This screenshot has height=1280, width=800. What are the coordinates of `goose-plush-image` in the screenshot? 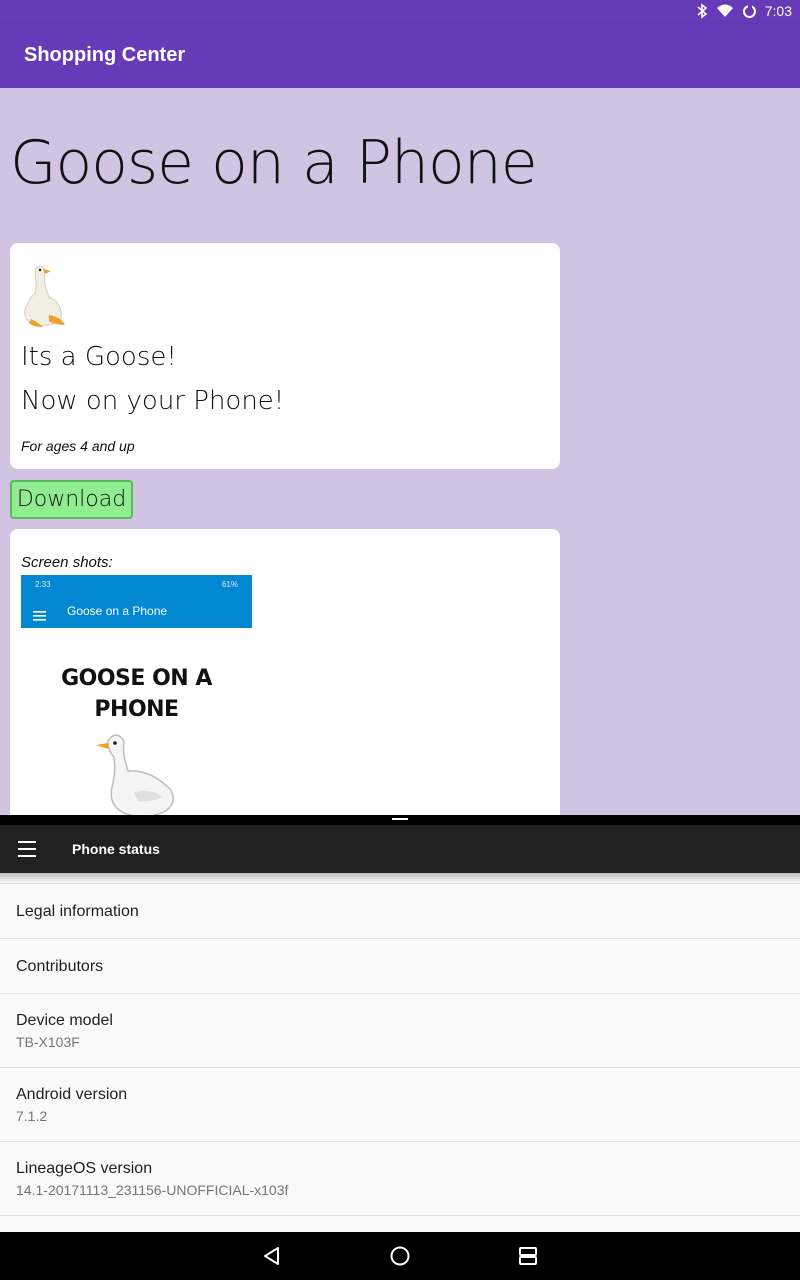 It's located at (44, 295).